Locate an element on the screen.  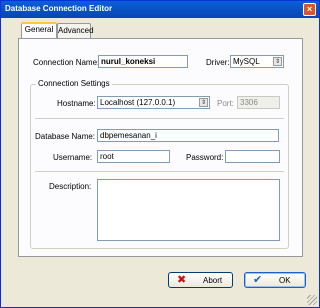
abort-icon: ✖ is located at coordinates (182, 280).